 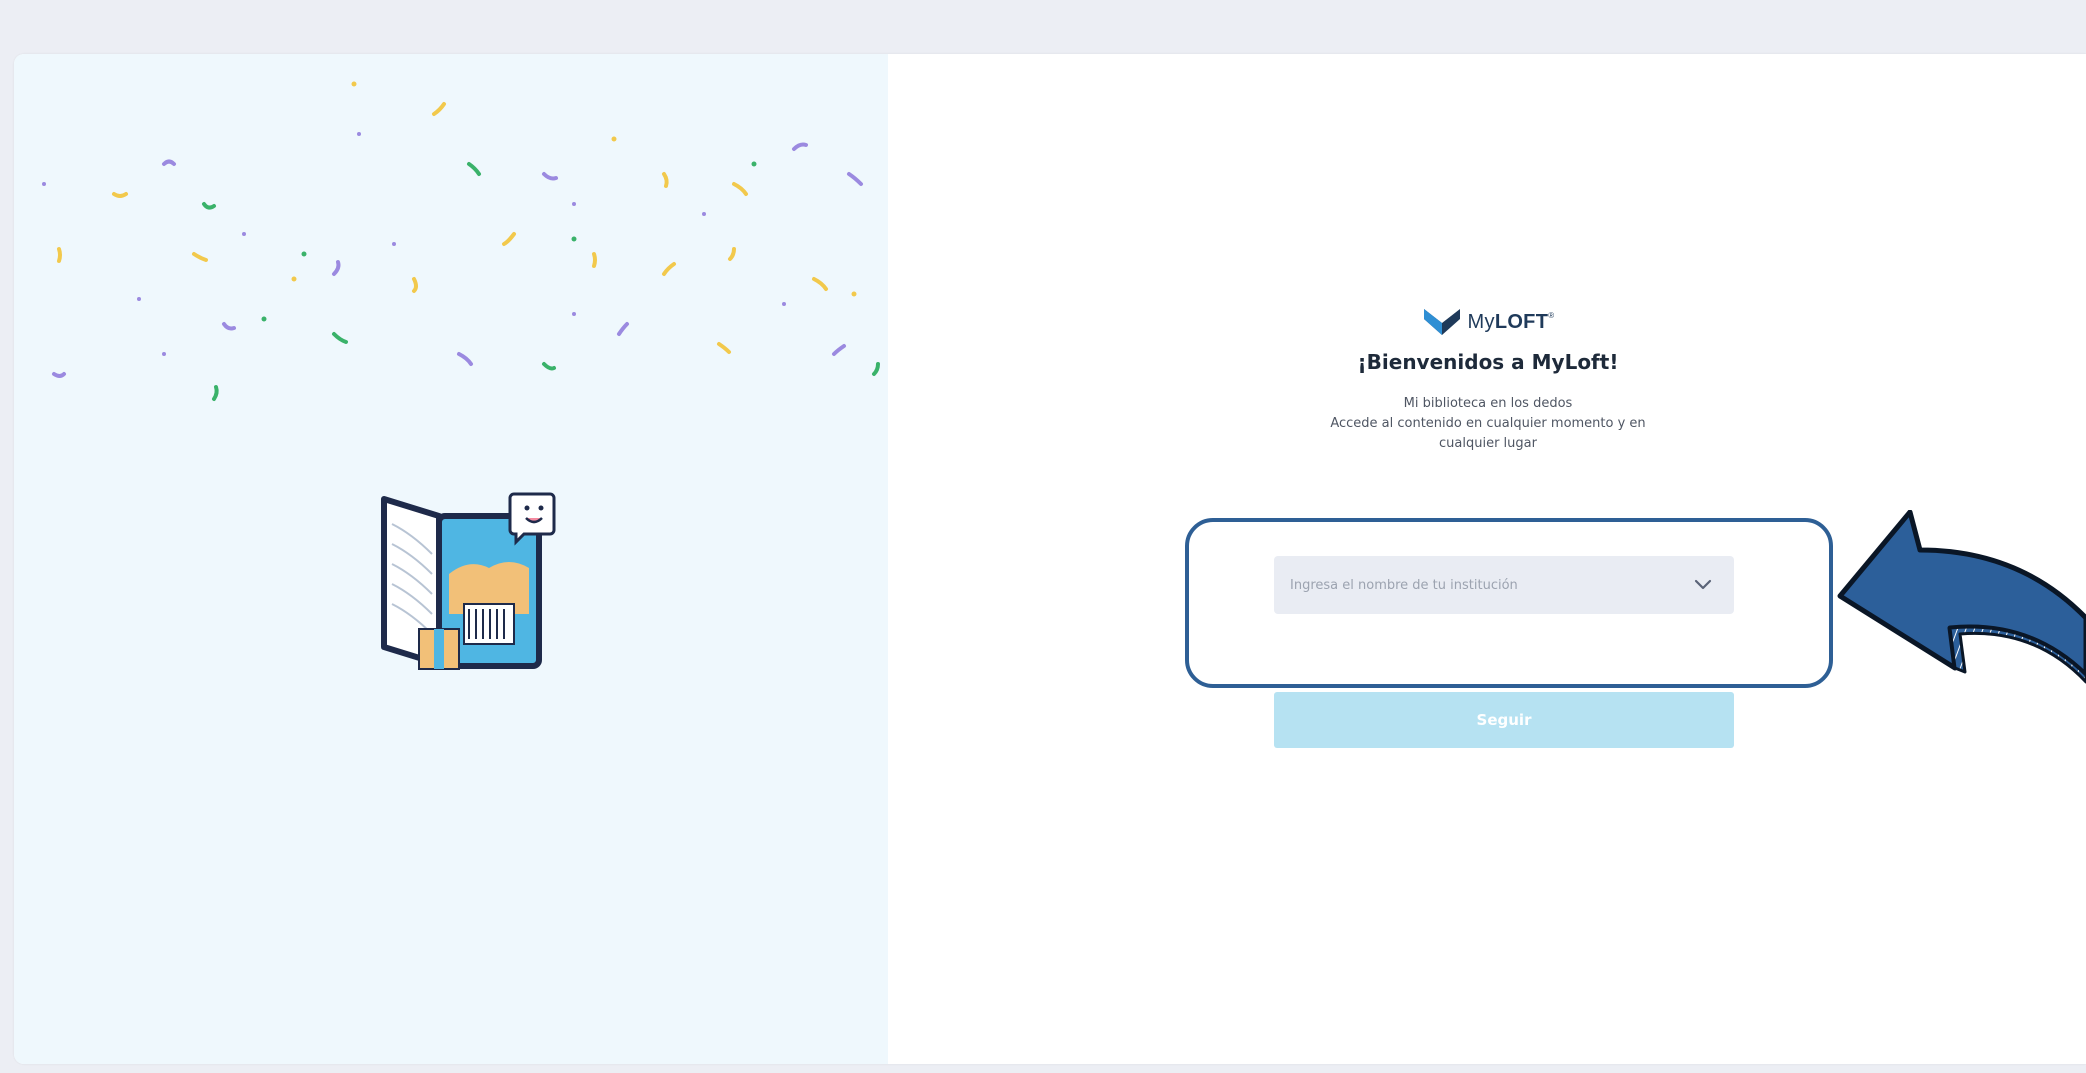 What do you see at coordinates (468, 581) in the screenshot?
I see `book-illustration` at bounding box center [468, 581].